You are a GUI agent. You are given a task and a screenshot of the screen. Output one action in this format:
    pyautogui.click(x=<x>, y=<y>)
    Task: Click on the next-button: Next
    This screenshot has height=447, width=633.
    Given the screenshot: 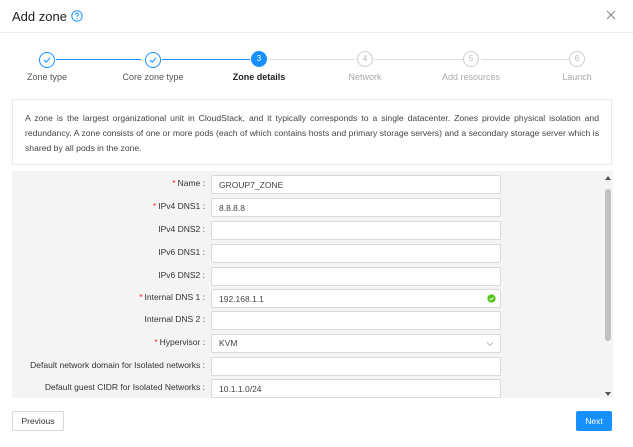 What is the action you would take?
    pyautogui.click(x=594, y=421)
    